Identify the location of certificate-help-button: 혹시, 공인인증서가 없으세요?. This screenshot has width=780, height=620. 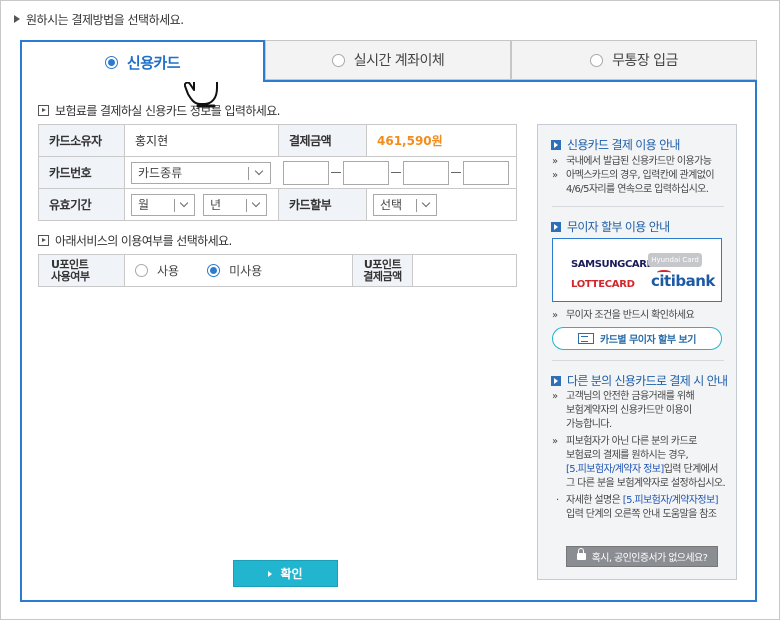
(642, 556).